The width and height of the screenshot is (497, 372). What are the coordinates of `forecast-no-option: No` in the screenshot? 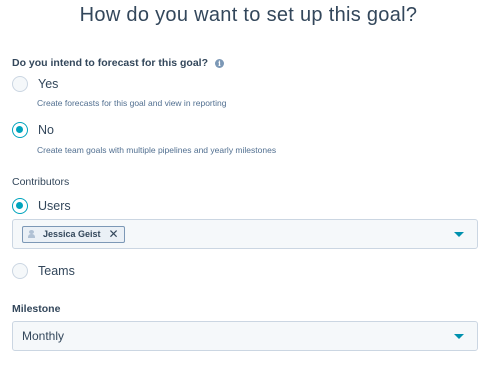 It's located at (33, 130).